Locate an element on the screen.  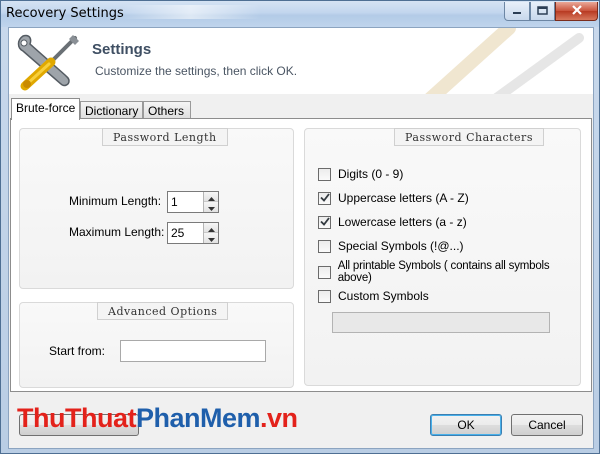
minimum-length-value: 1 is located at coordinates (174, 202).